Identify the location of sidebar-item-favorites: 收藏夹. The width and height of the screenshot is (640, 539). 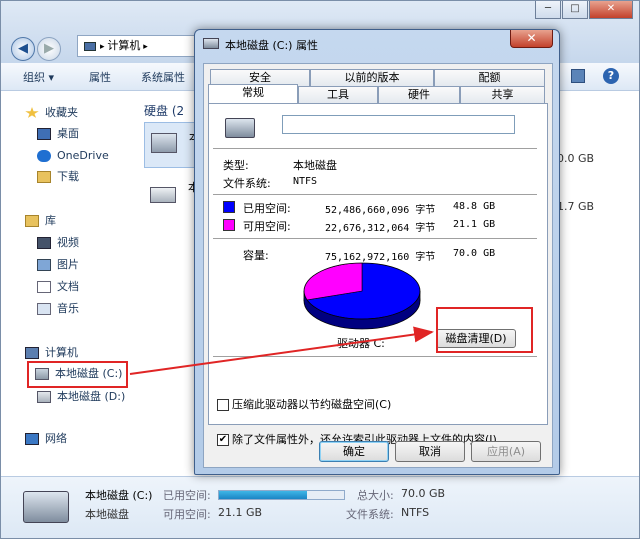
(51, 113).